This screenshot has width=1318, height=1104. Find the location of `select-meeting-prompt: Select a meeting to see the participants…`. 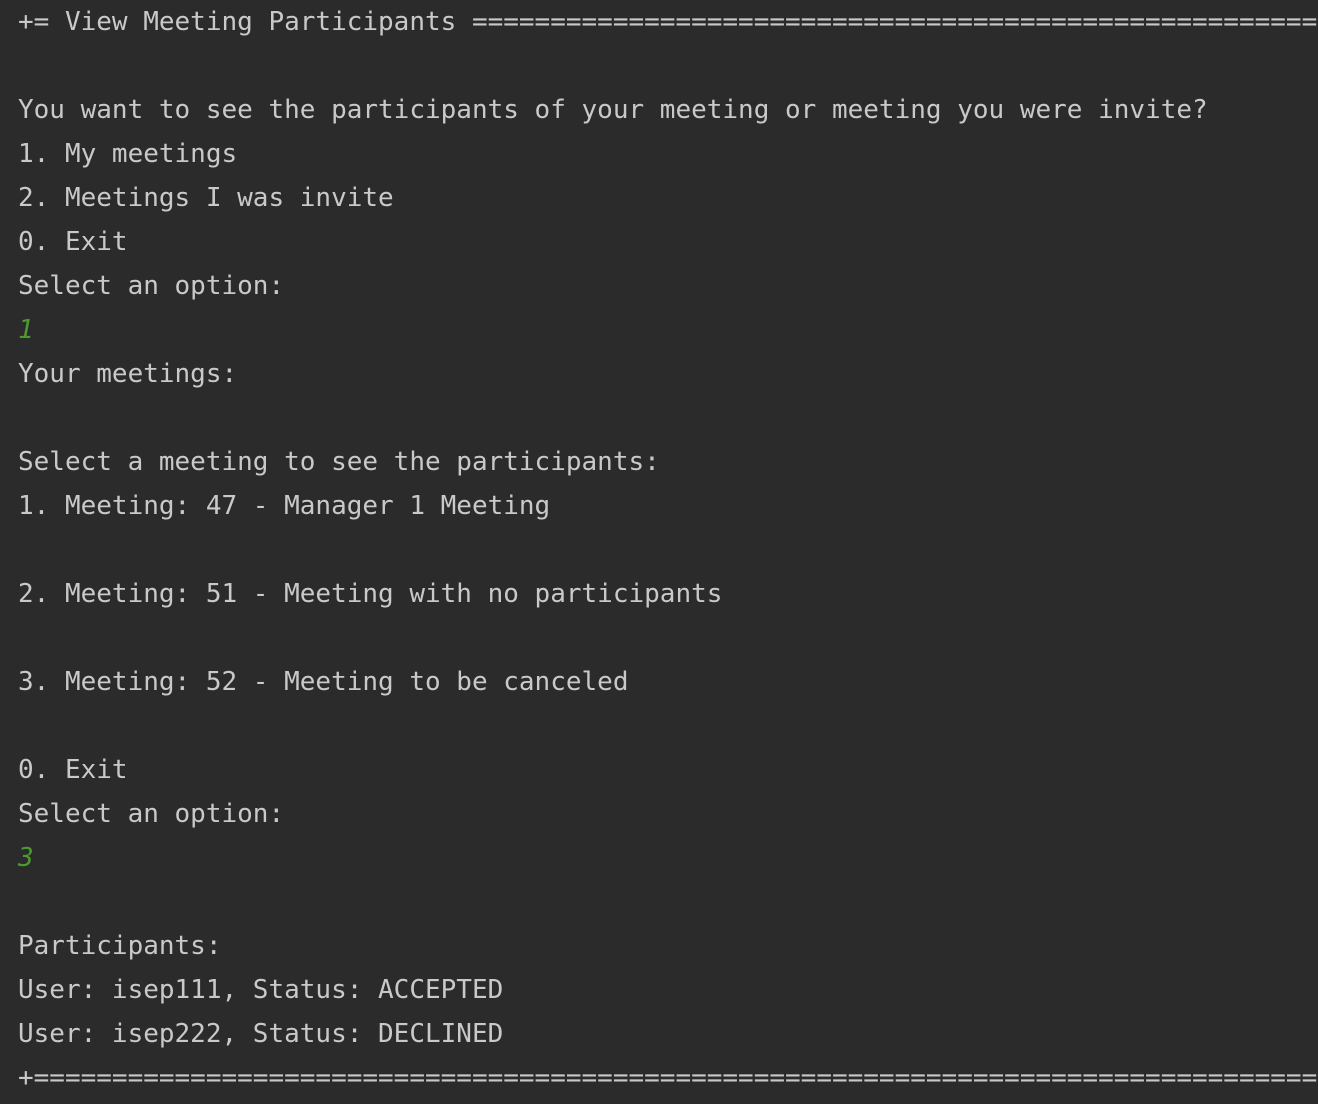

select-meeting-prompt: Select a meeting to see the participants… is located at coordinates (339, 462).